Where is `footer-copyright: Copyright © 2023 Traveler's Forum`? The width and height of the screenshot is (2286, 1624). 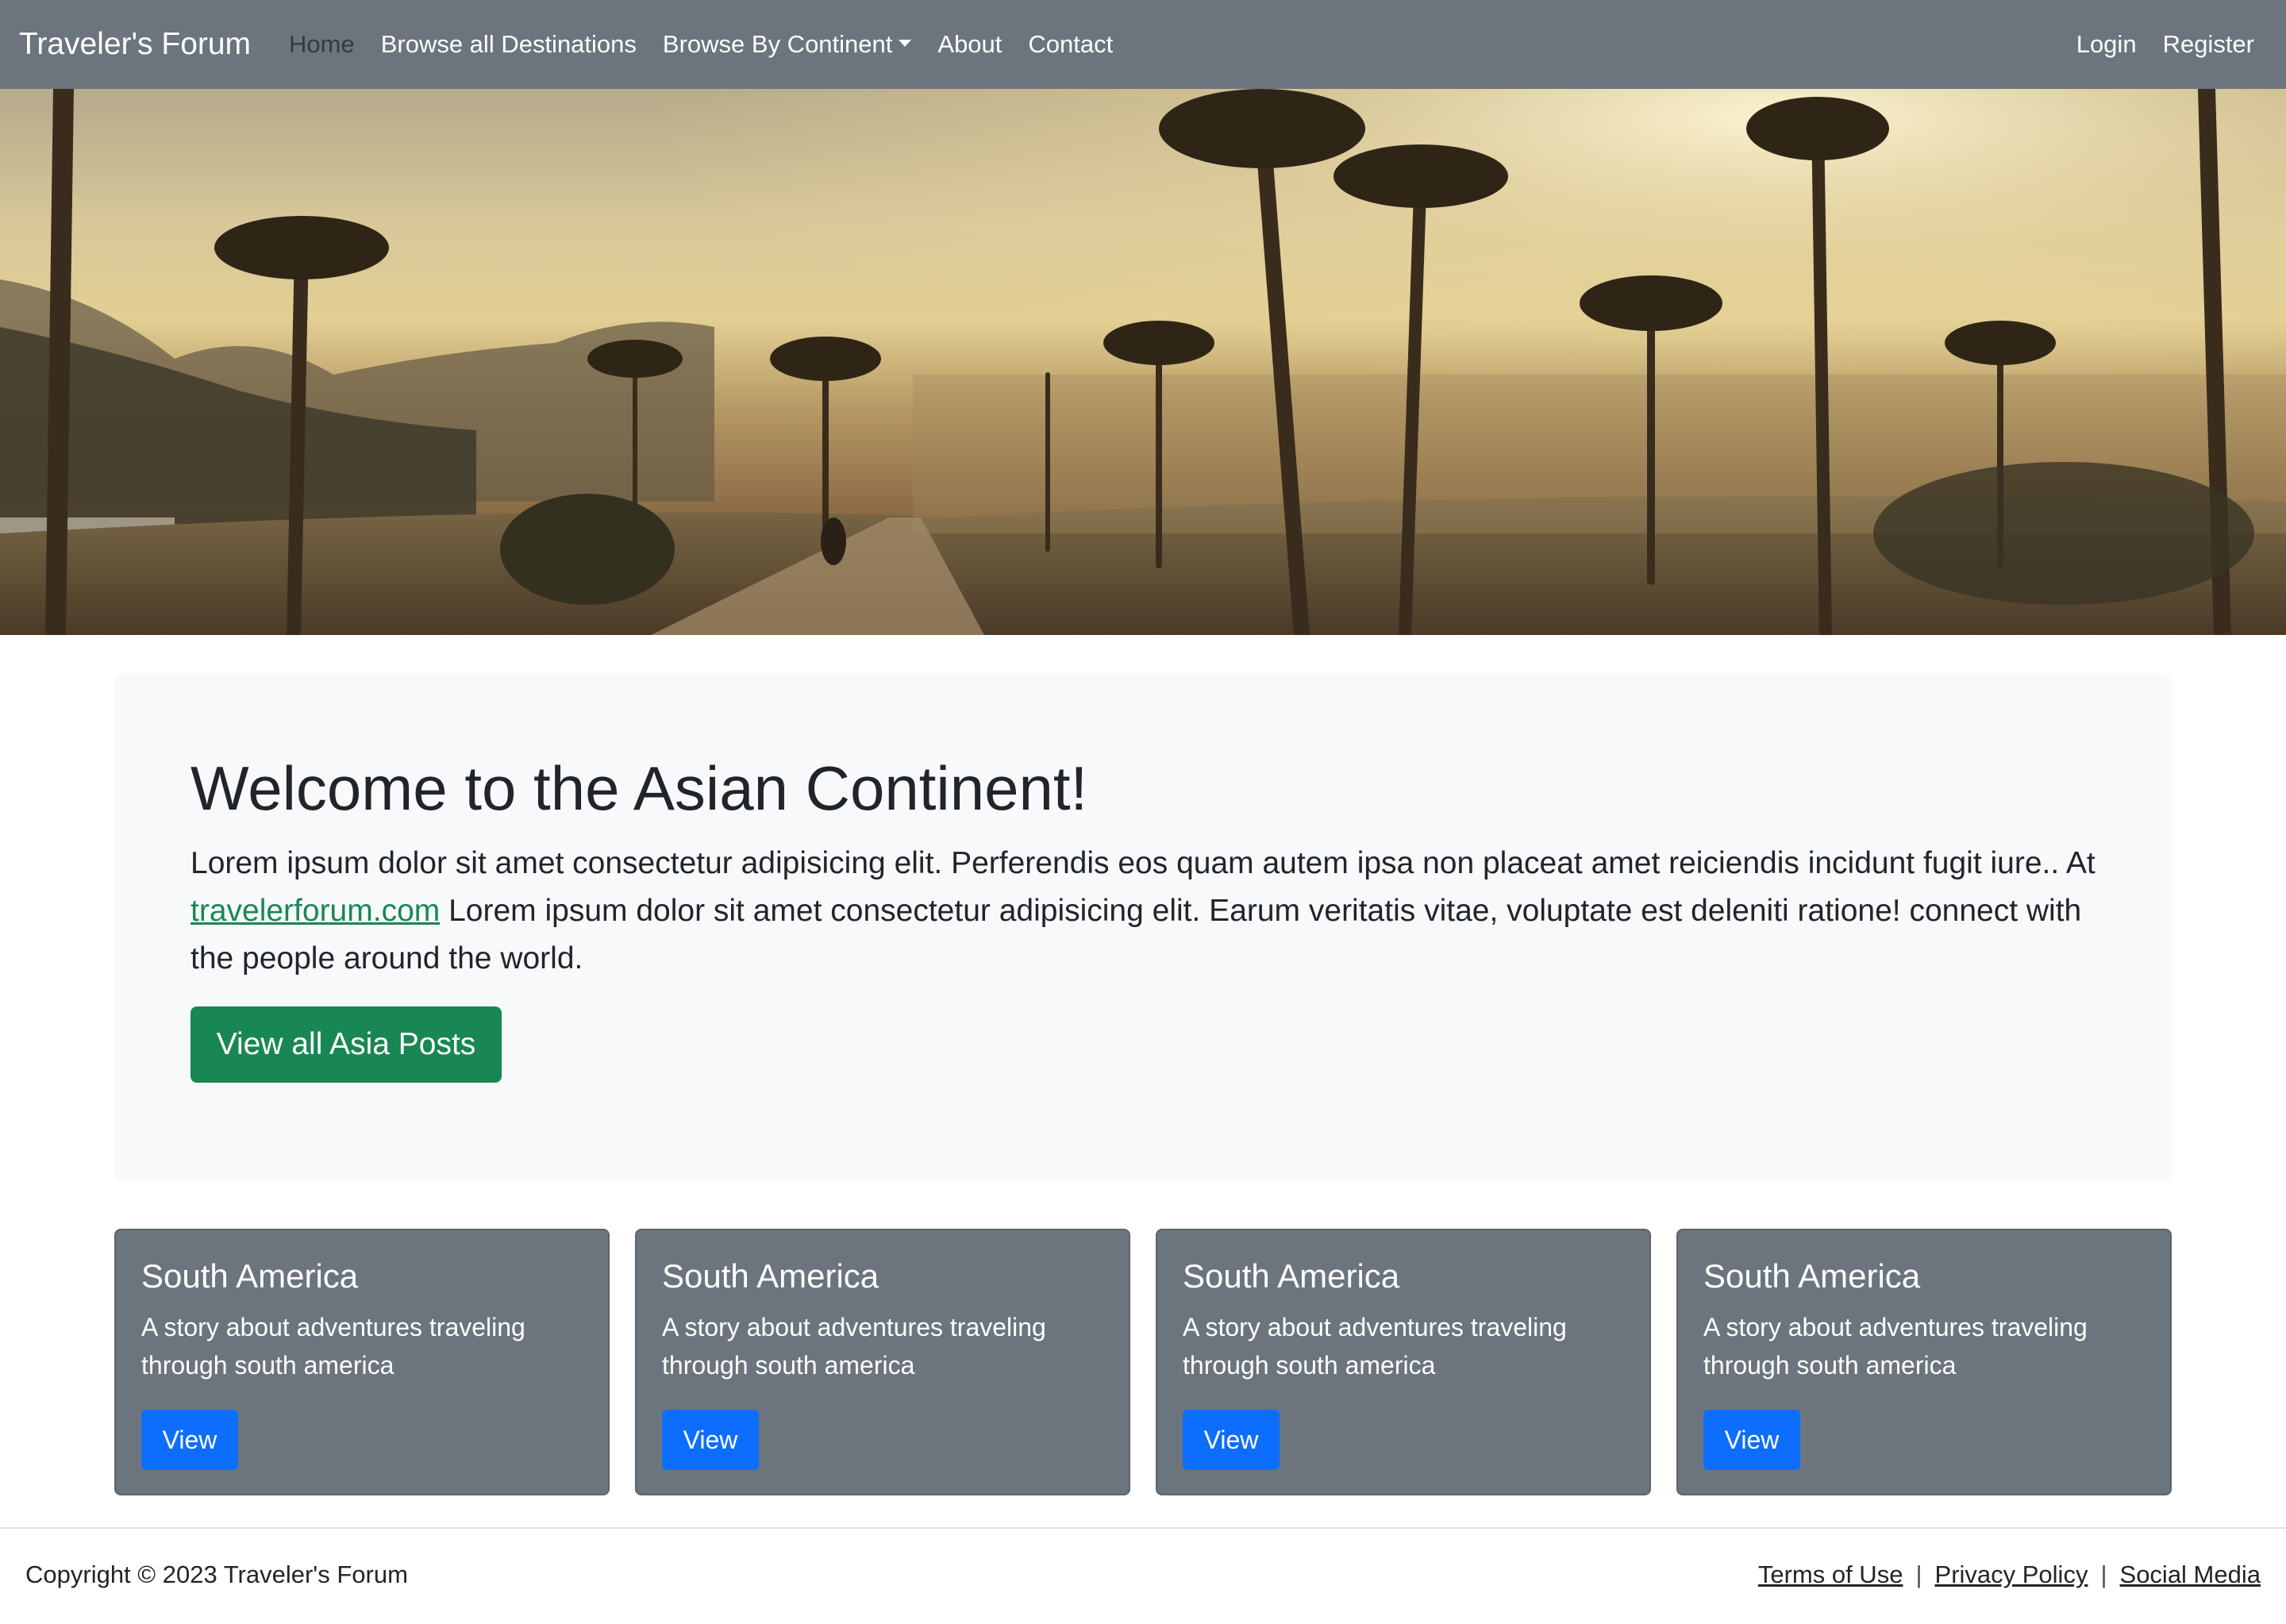
footer-copyright: Copyright © 2023 Traveler's Forum is located at coordinates (216, 1574).